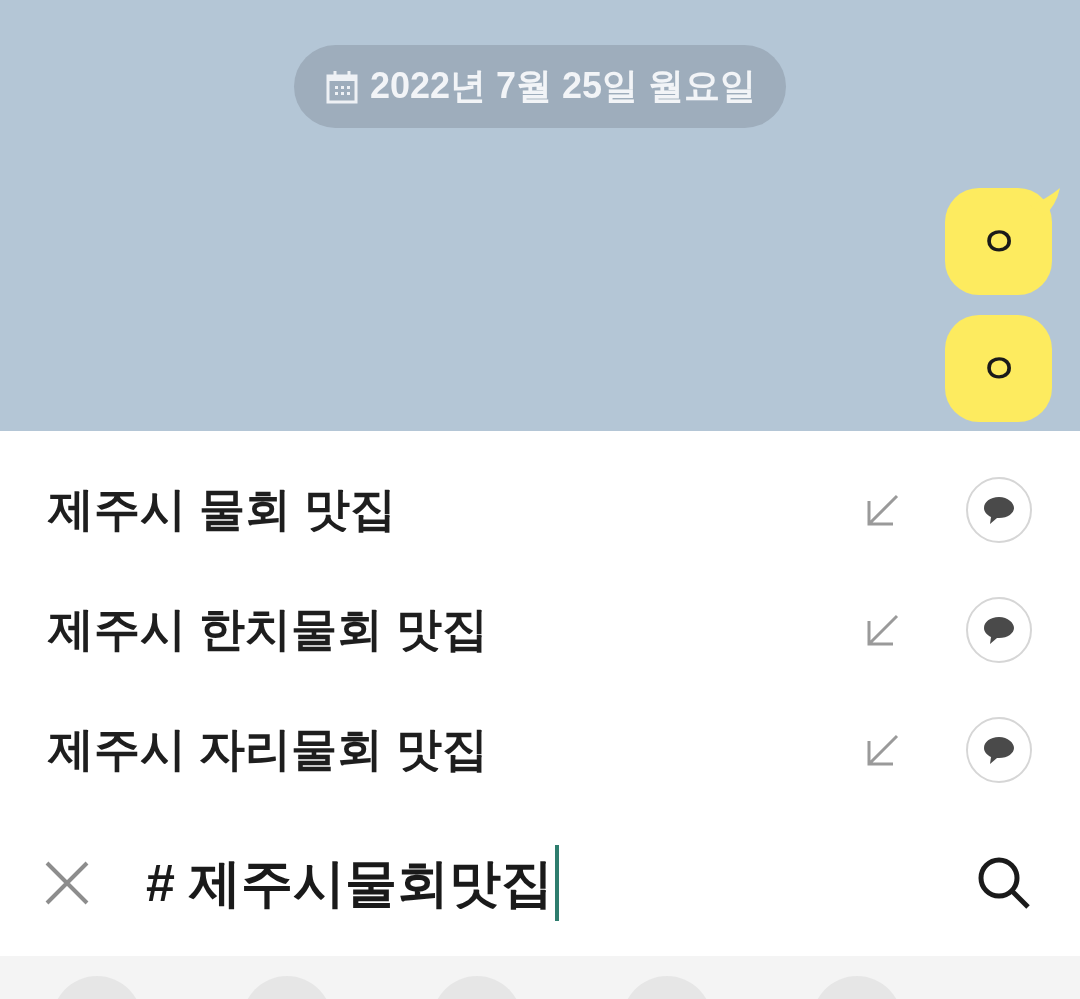 The width and height of the screenshot is (1080, 999). I want to click on suggestion-text: 제주시 한치물회 맛집, so click(457, 630).